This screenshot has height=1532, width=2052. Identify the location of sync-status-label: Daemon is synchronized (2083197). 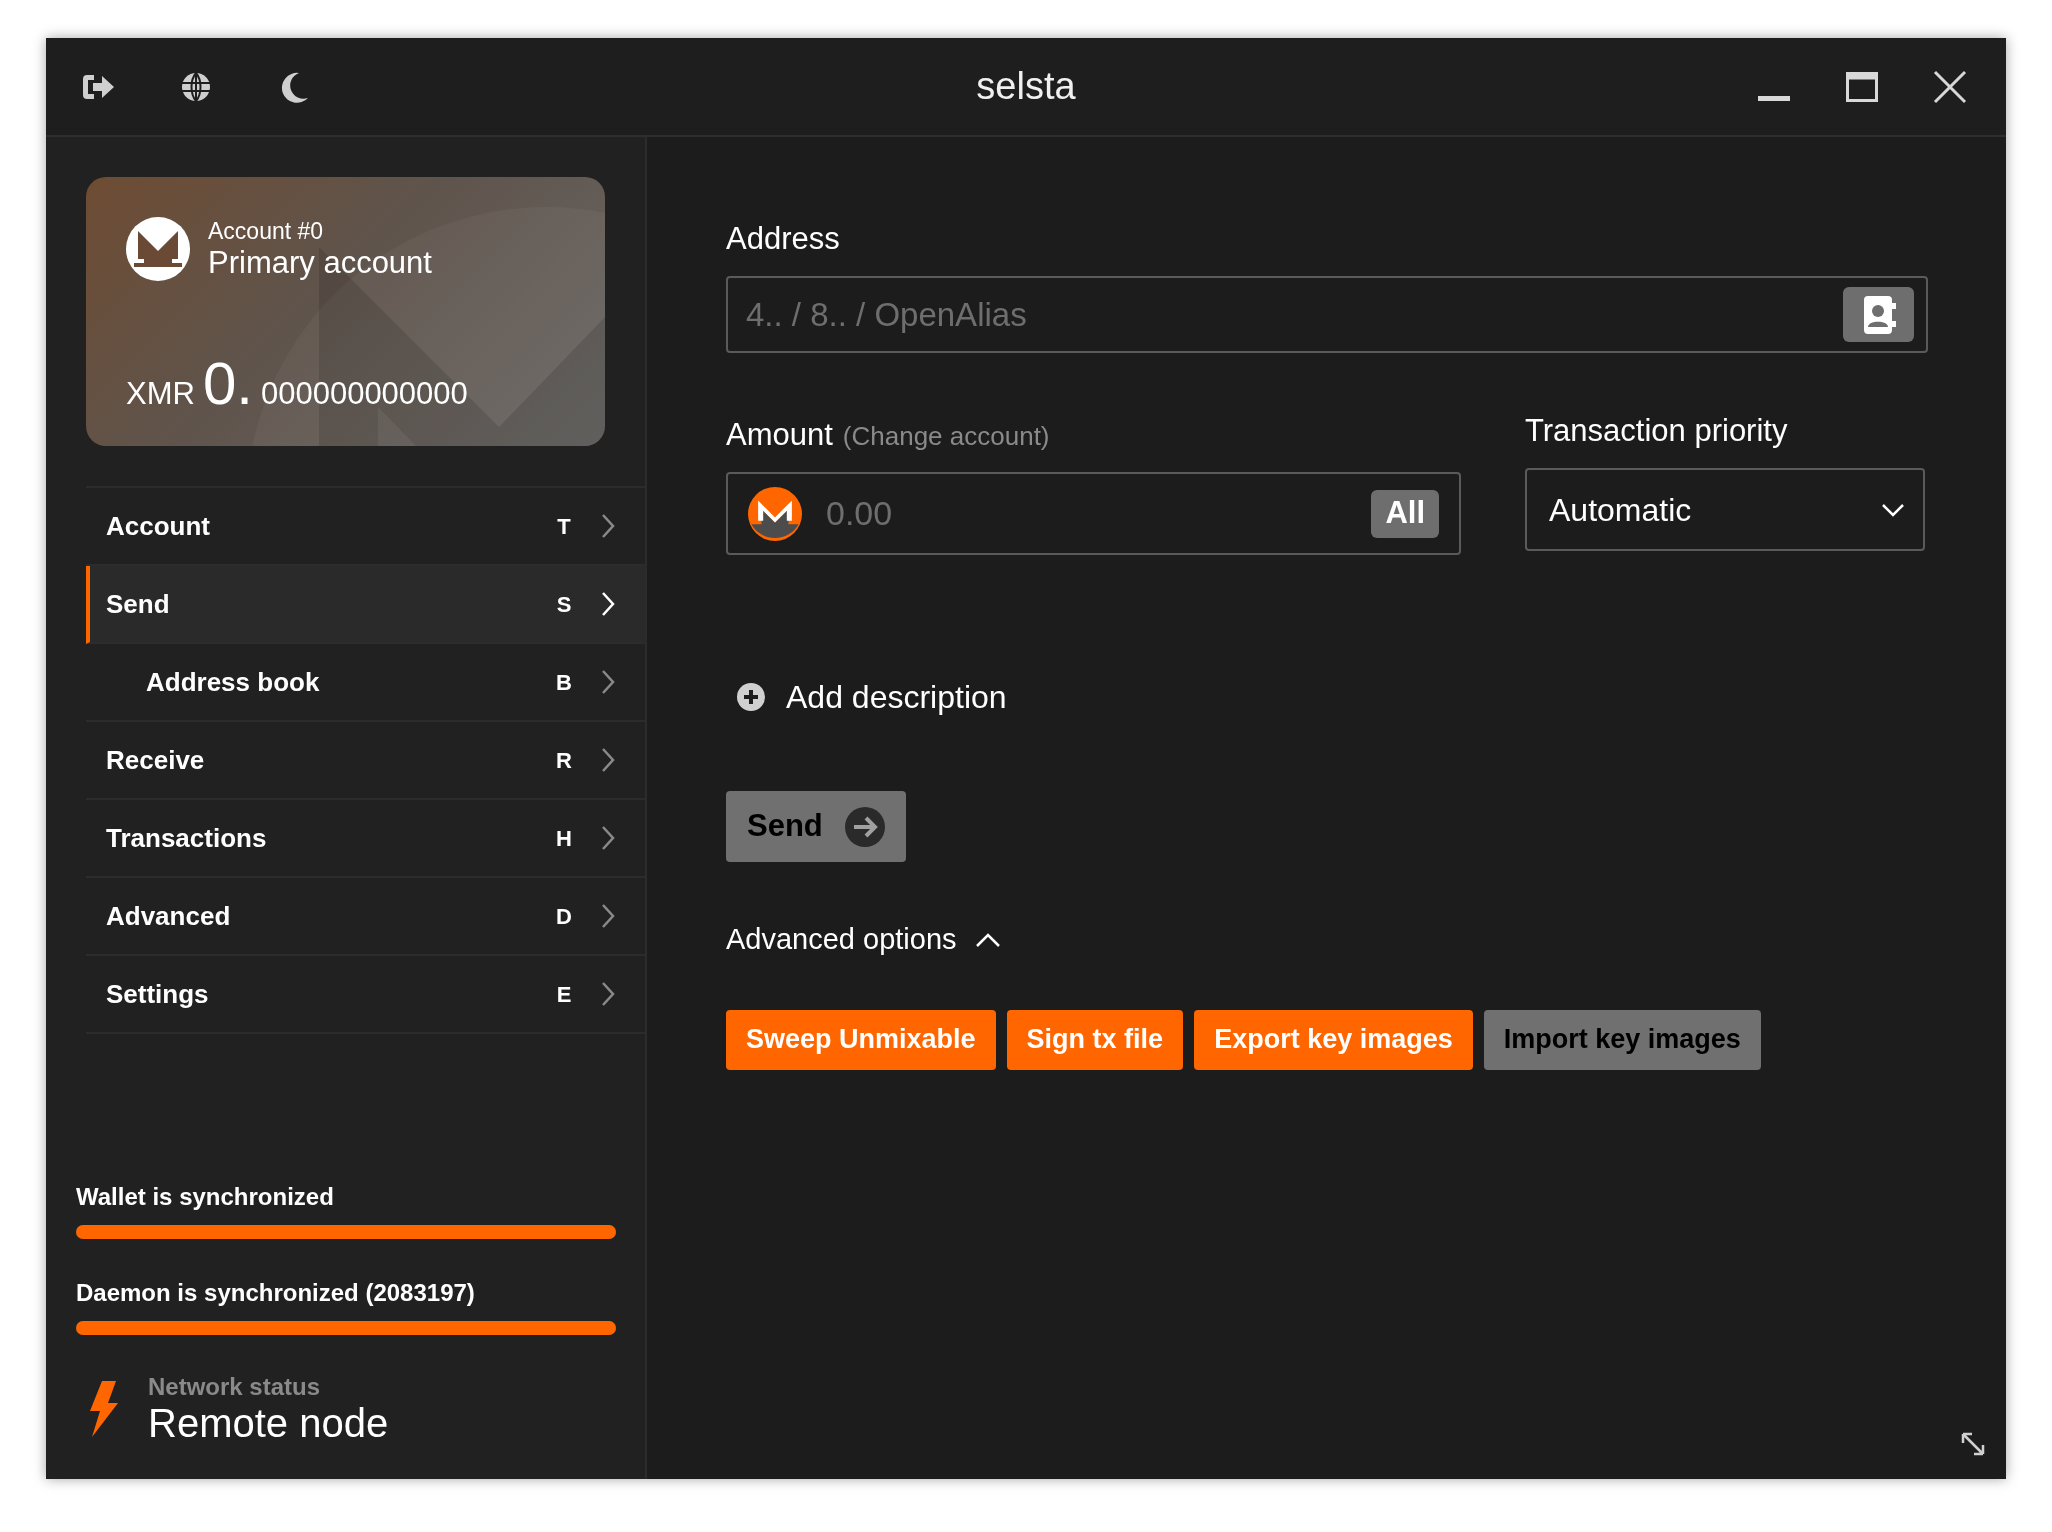
(276, 1293).